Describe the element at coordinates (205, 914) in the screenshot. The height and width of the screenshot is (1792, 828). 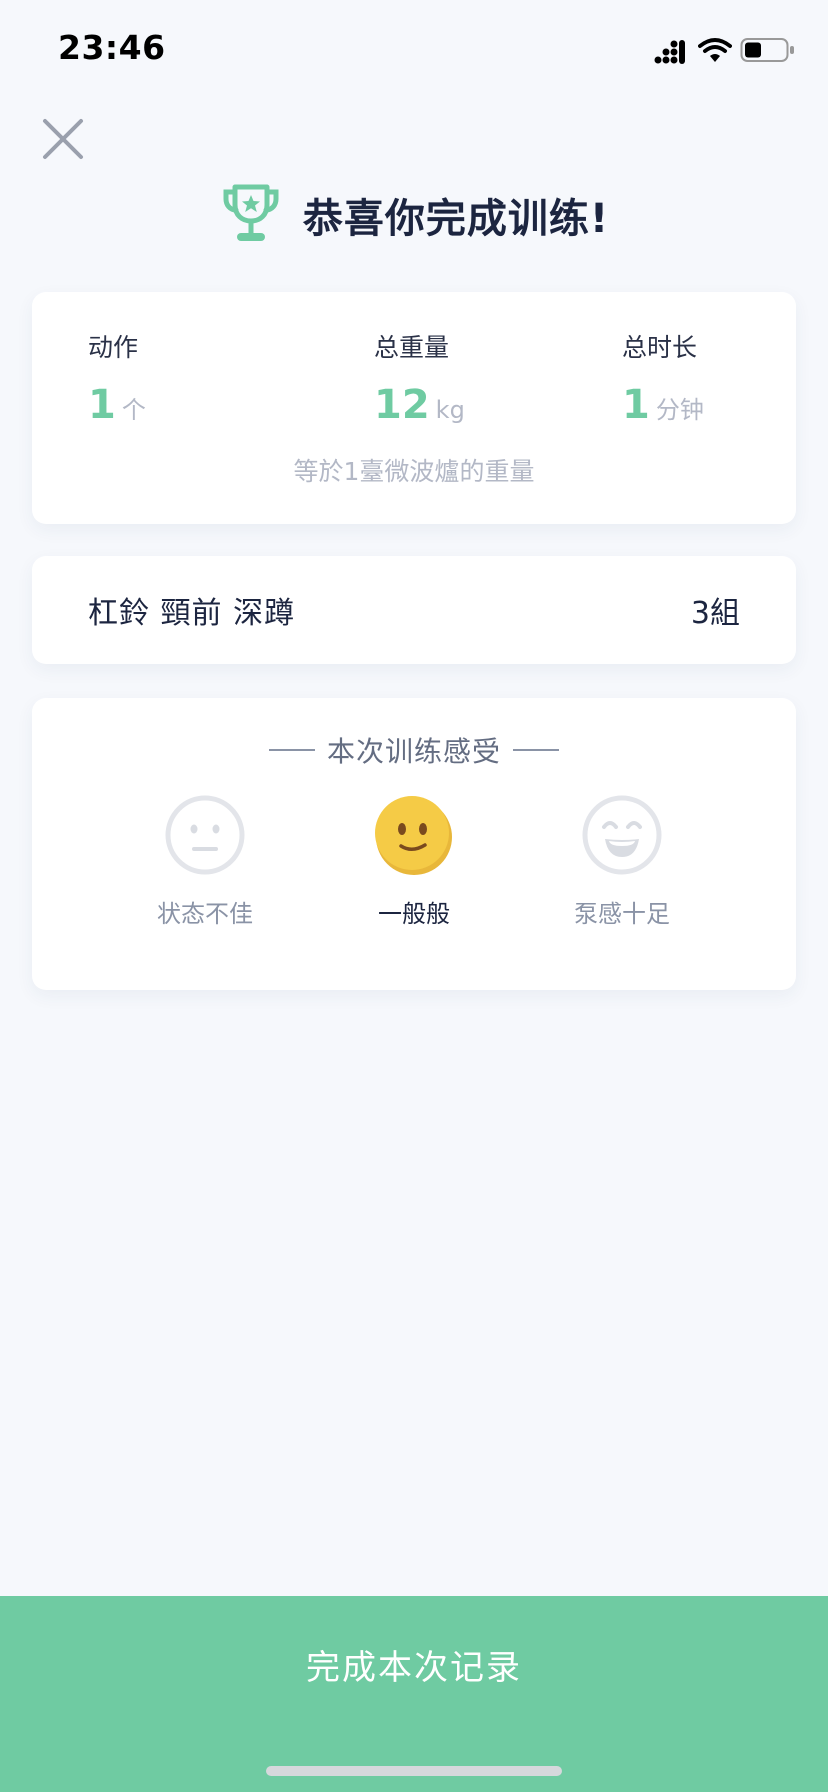
I see `mood-label: 状态不佳` at that location.